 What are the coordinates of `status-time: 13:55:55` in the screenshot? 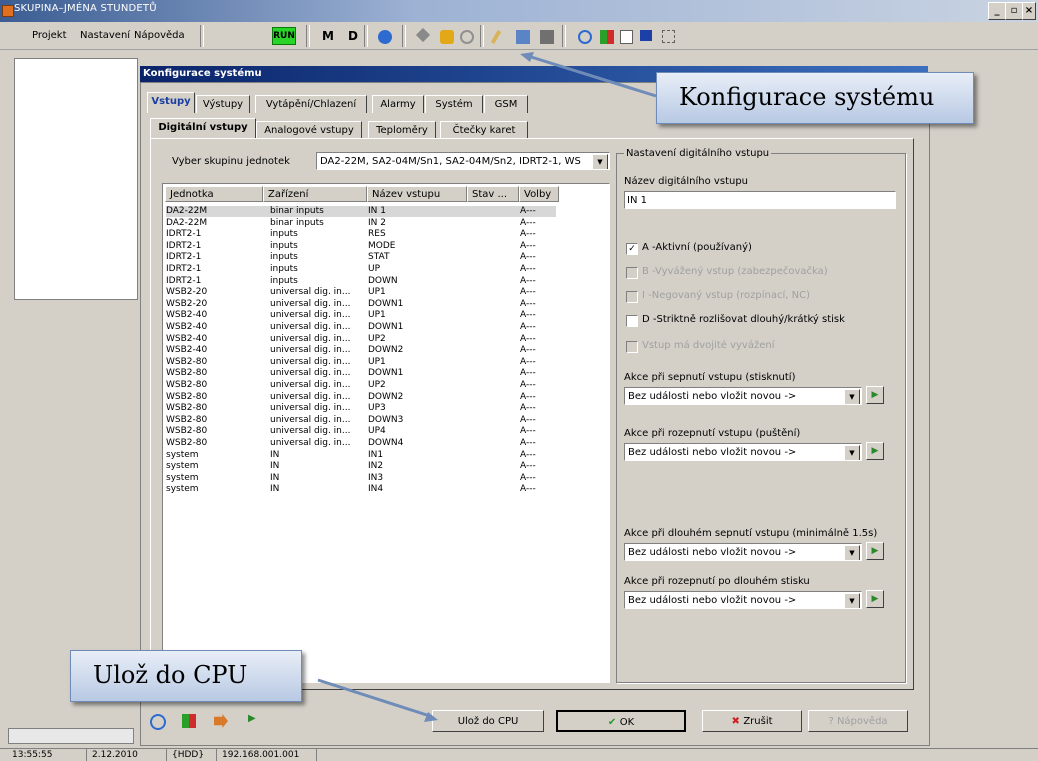 It's located at (47, 755).